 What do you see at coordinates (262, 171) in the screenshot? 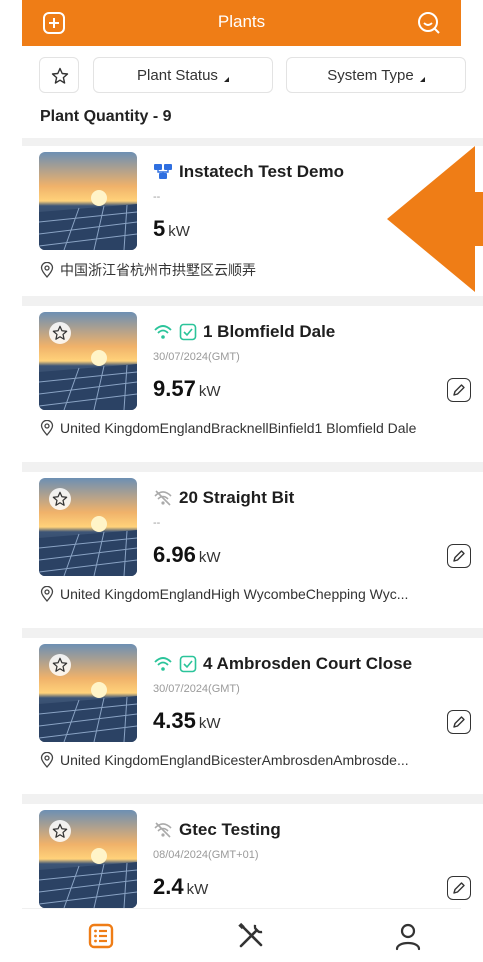
I see `plant-name: Instatech Test Demo` at bounding box center [262, 171].